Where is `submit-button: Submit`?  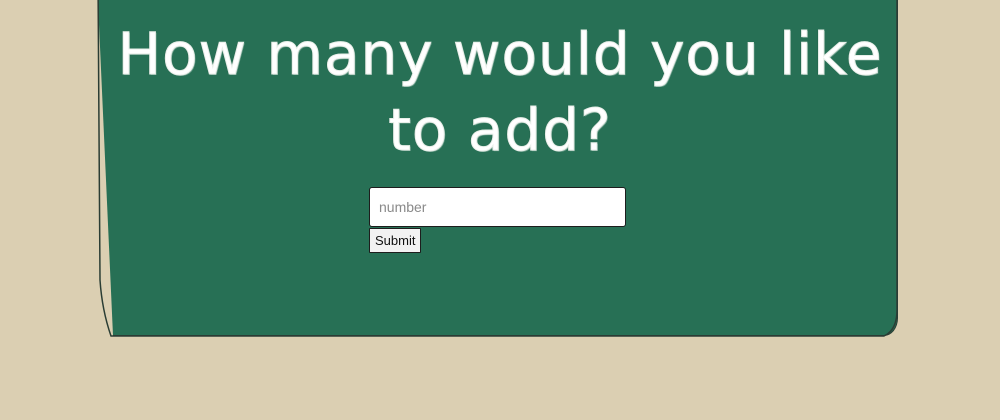
submit-button: Submit is located at coordinates (395, 240).